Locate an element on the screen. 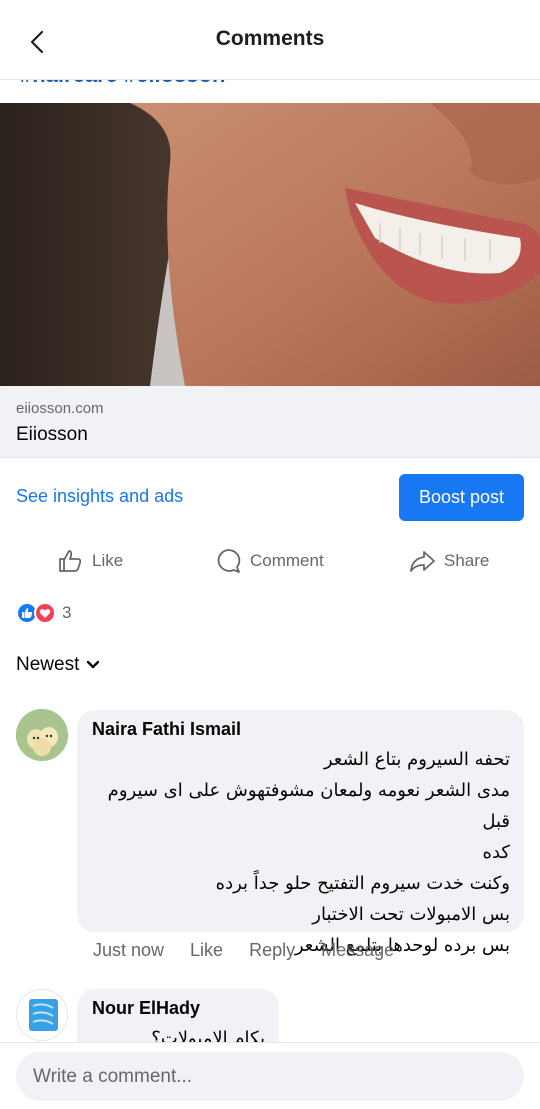 The image size is (540, 1109). comment-message-button: Message is located at coordinates (357, 950).